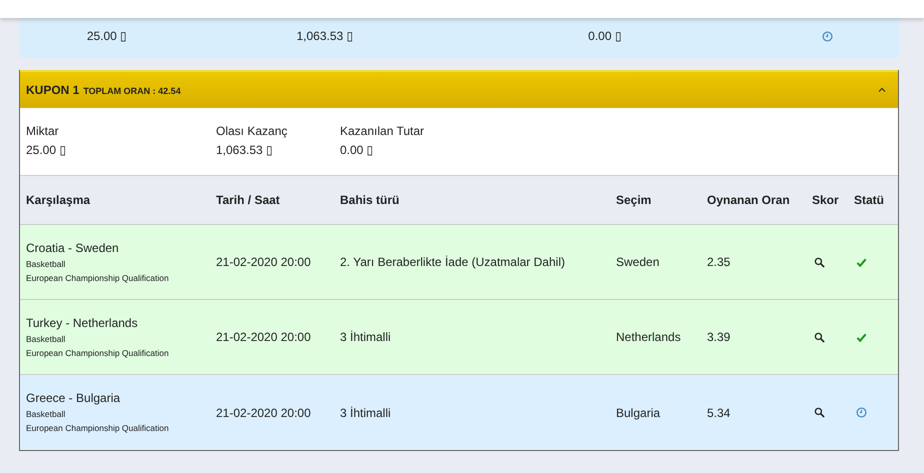 This screenshot has width=924, height=473. Describe the element at coordinates (82, 323) in the screenshot. I see `match-name: Turkey - Netherlands` at that location.